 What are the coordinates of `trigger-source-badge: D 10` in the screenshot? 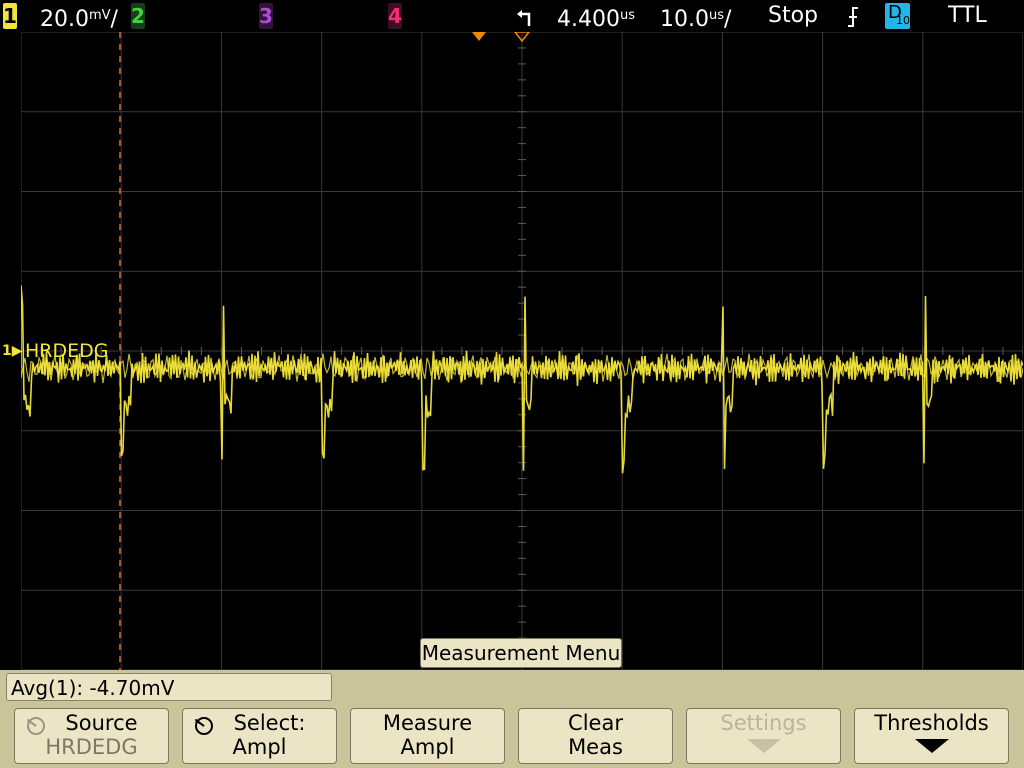 It's located at (897, 16).